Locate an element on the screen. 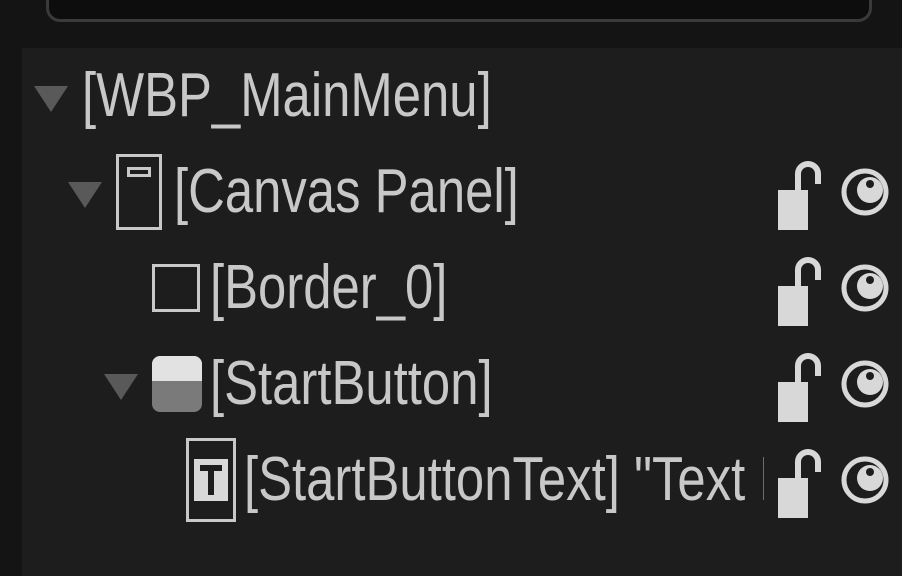  tree-item-label: [Border_0] is located at coordinates (329, 287).